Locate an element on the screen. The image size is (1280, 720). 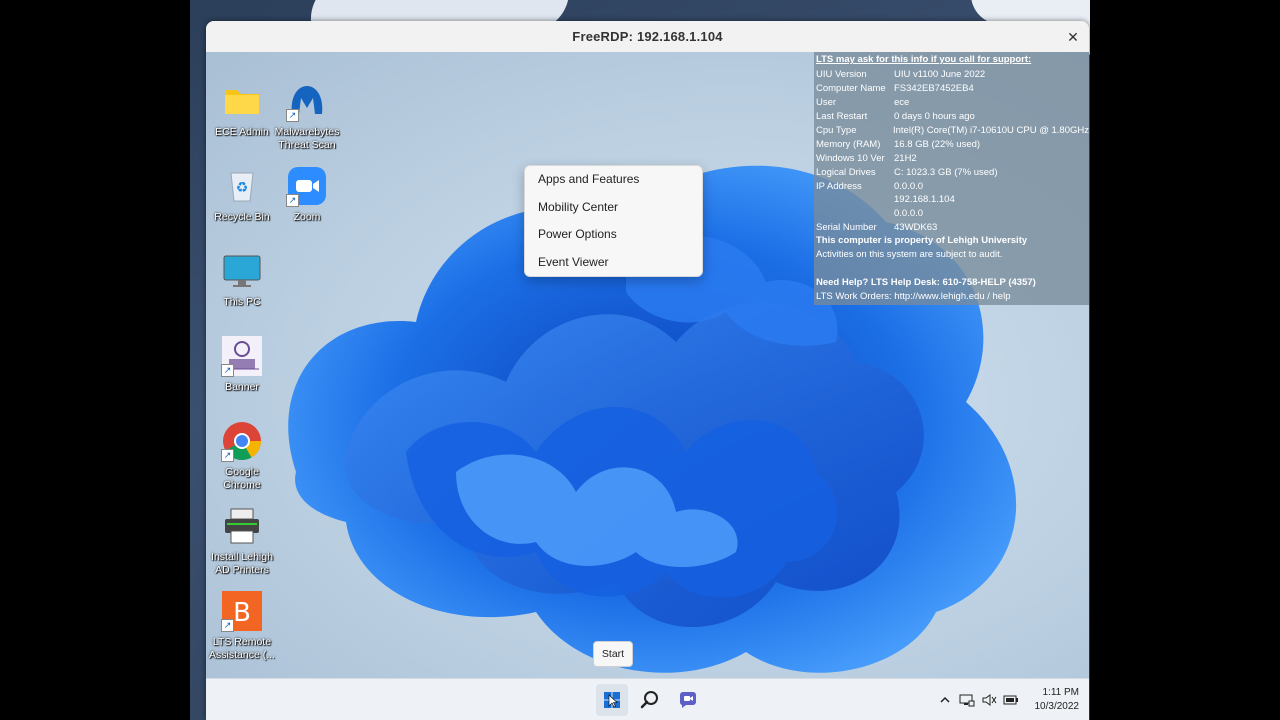
desktop-icon-install-printers: Install Lehigh AD Printers is located at coordinates (242, 541).